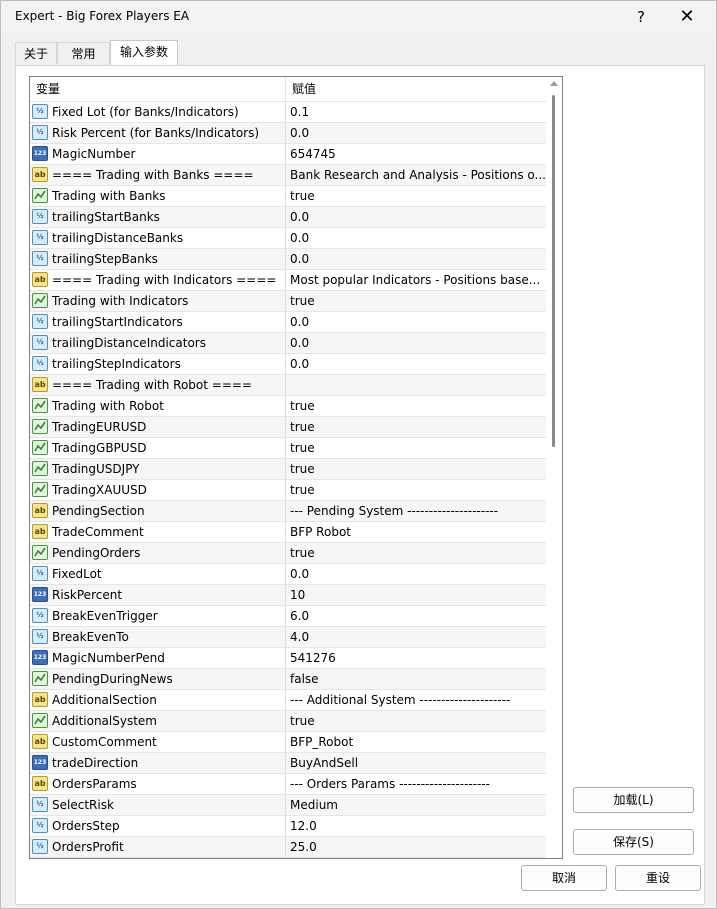 This screenshot has width=717, height=909. Describe the element at coordinates (158, 238) in the screenshot. I see `parameter-name-cell: ½ trailingDistanceBanks` at that location.